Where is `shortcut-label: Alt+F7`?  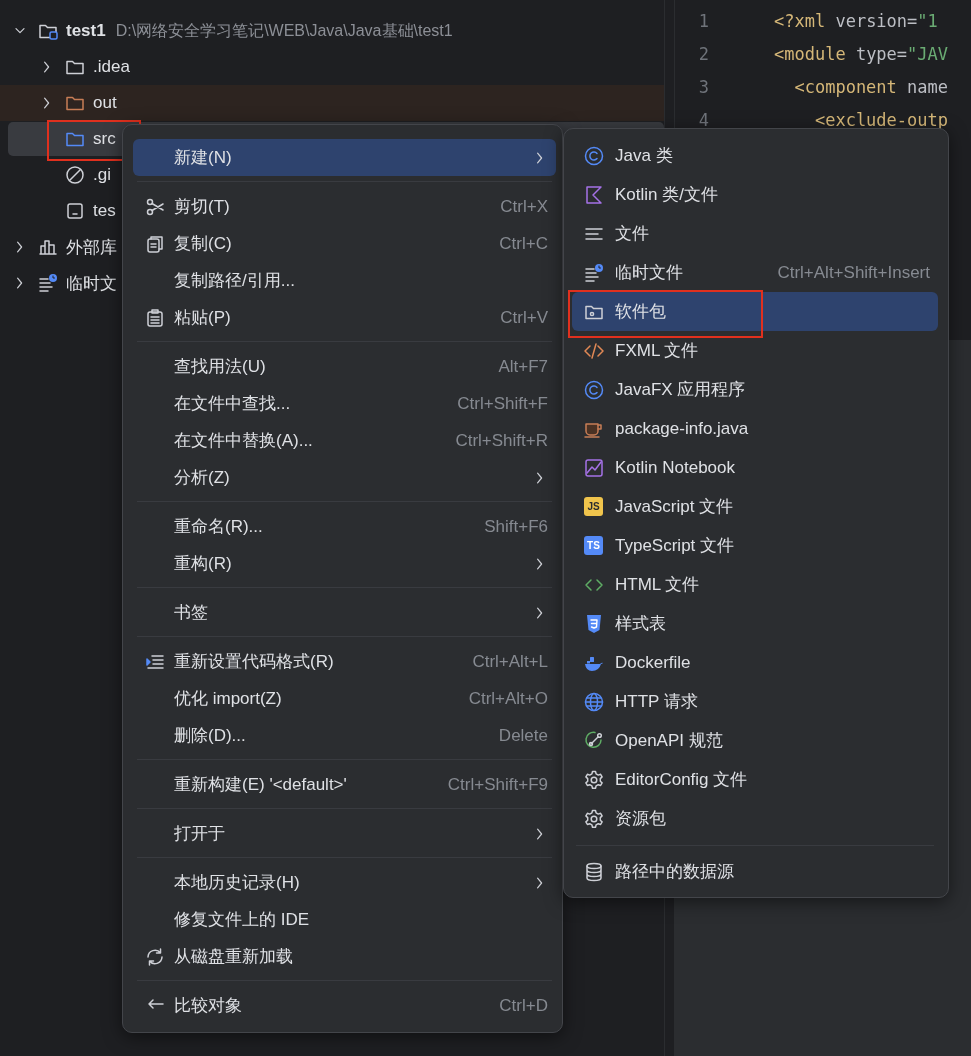 shortcut-label: Alt+F7 is located at coordinates (523, 366).